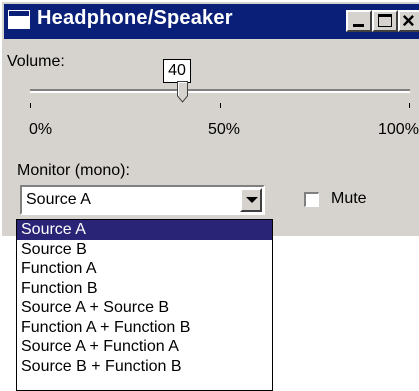 Image resolution: width=419 pixels, height=391 pixels. What do you see at coordinates (358, 25) in the screenshot?
I see `minimize-icon` at bounding box center [358, 25].